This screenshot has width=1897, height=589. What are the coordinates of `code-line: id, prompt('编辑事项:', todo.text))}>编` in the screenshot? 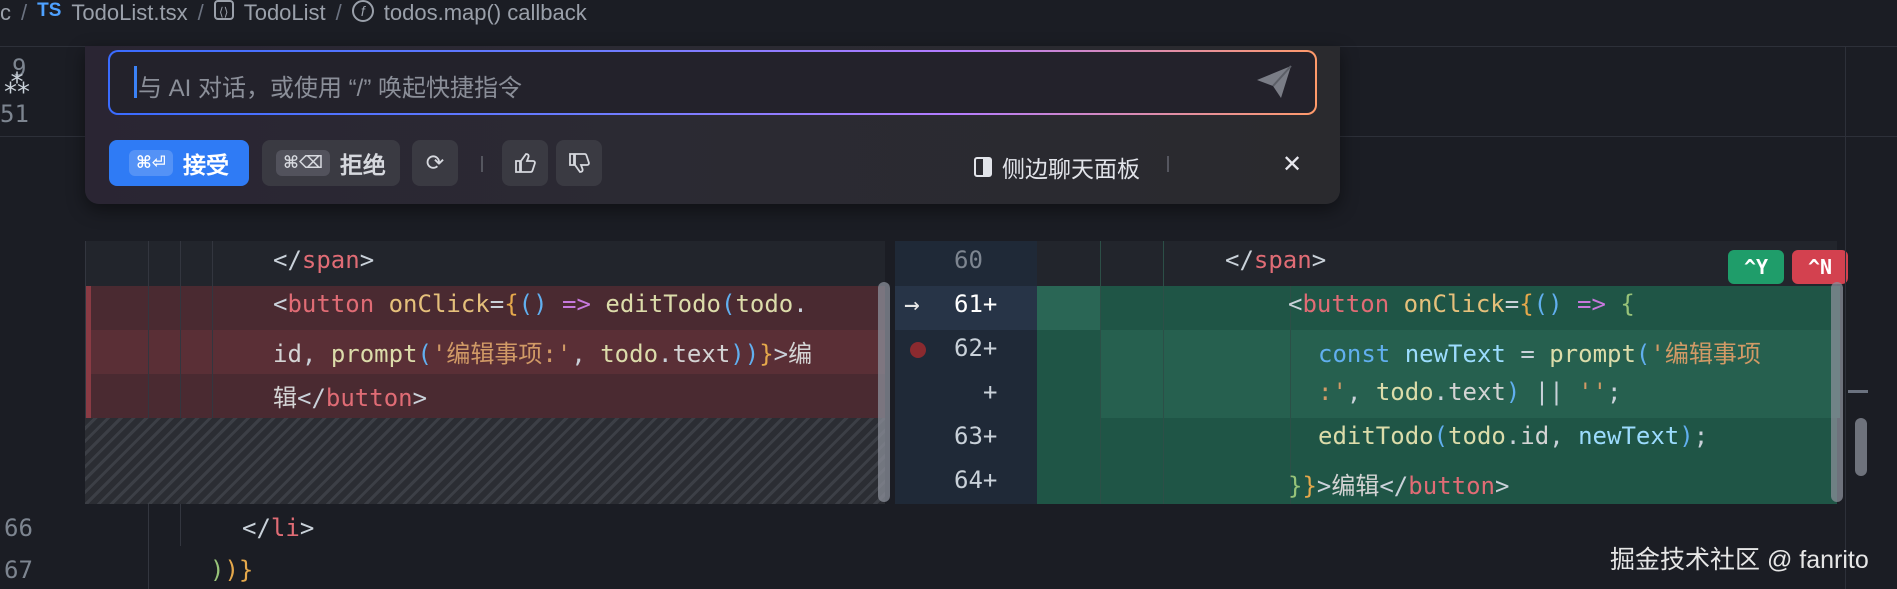 It's located at (543, 354).